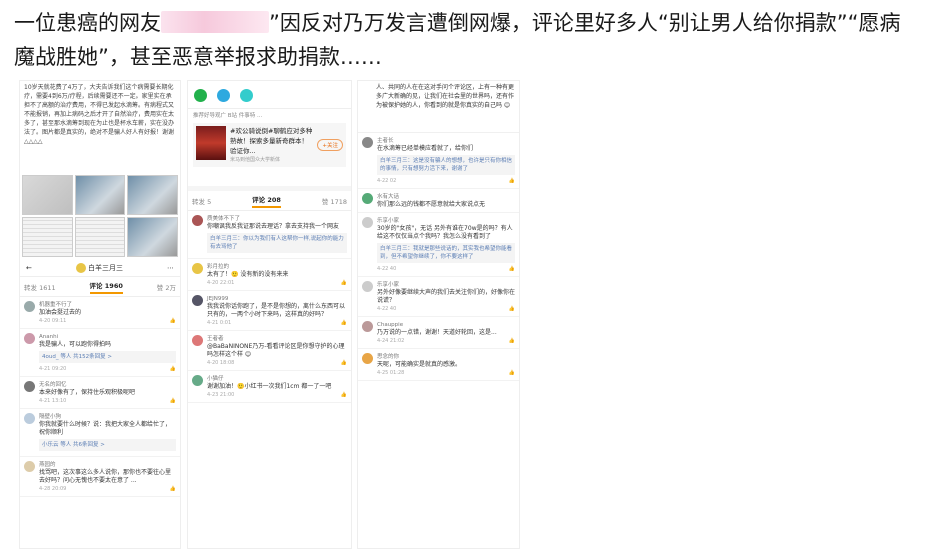 The height and width of the screenshot is (549, 929). What do you see at coordinates (277, 379) in the screenshot?
I see `comment-author: 小猫仔` at bounding box center [277, 379].